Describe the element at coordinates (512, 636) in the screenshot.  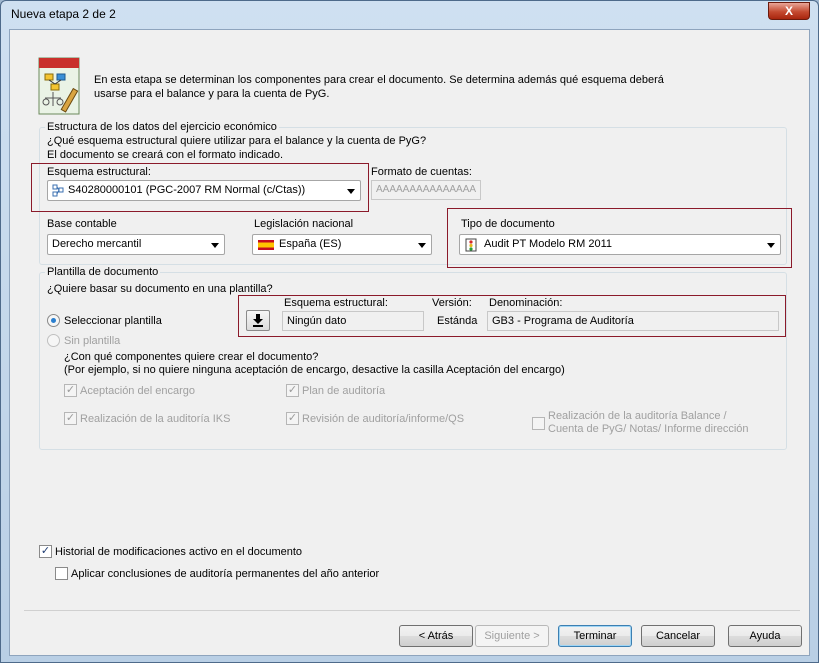
I see `next-button: Siguiente >` at that location.